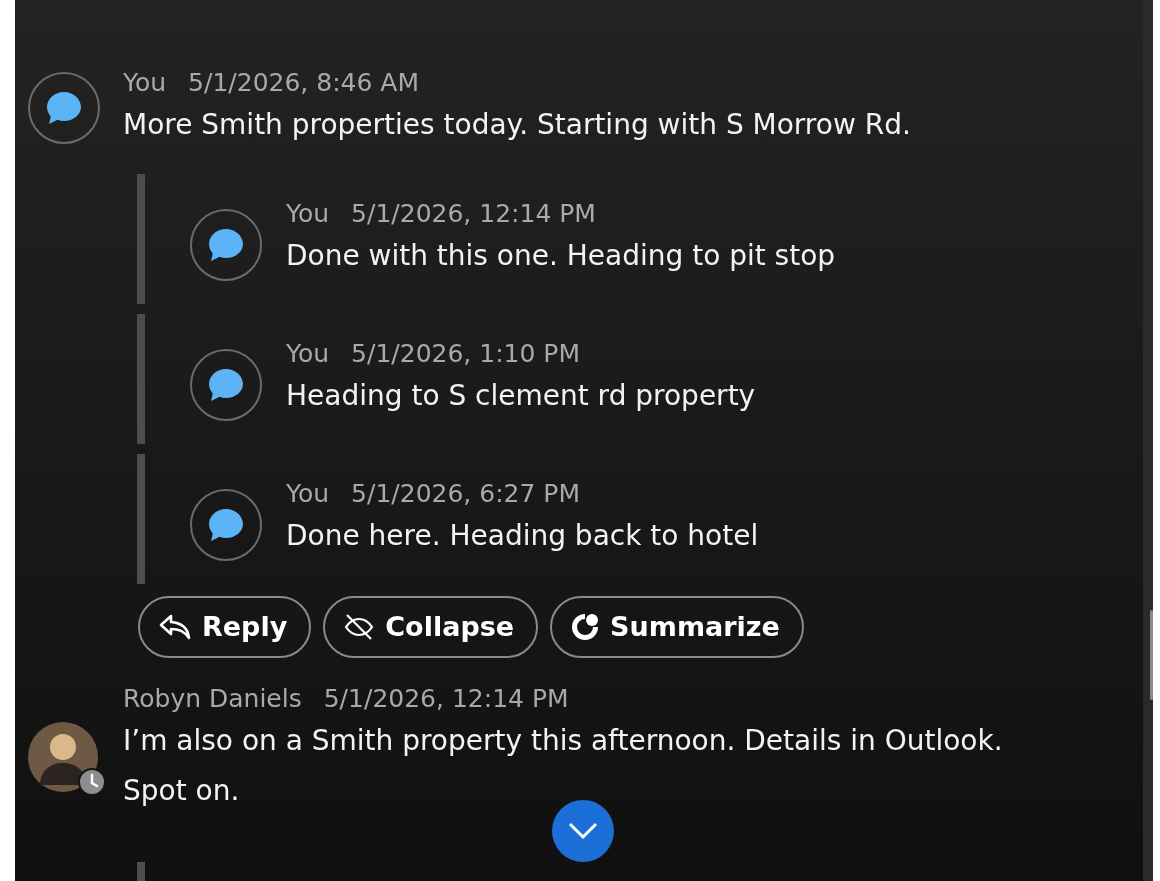 The height and width of the screenshot is (881, 1160). What do you see at coordinates (465, 353) in the screenshot?
I see `timestamp: 5/1/2026, 1:10 PM` at bounding box center [465, 353].